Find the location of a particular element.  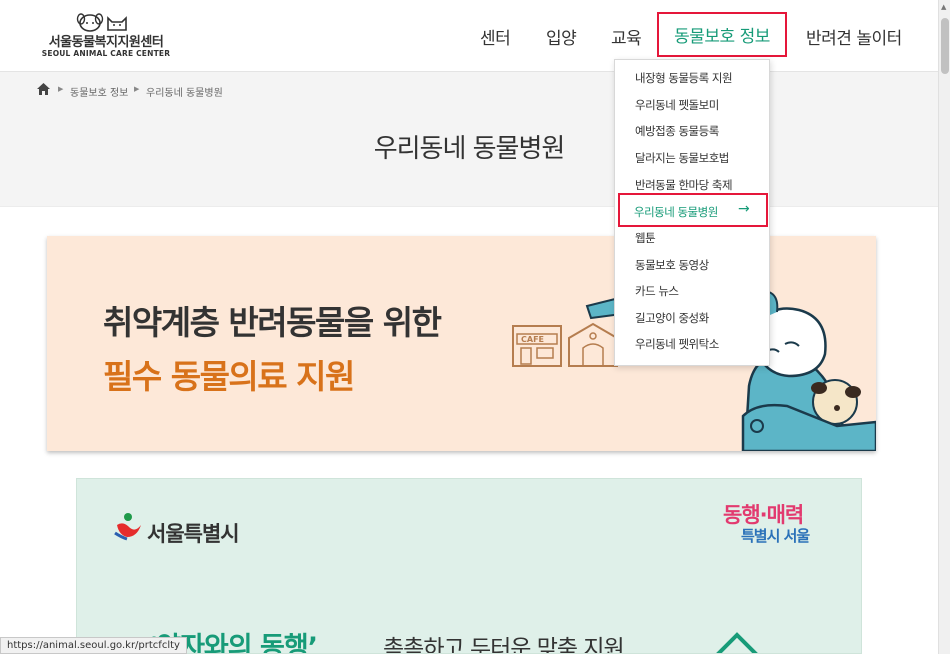

menu-item-webtoon: 웹툰 is located at coordinates (645, 238).